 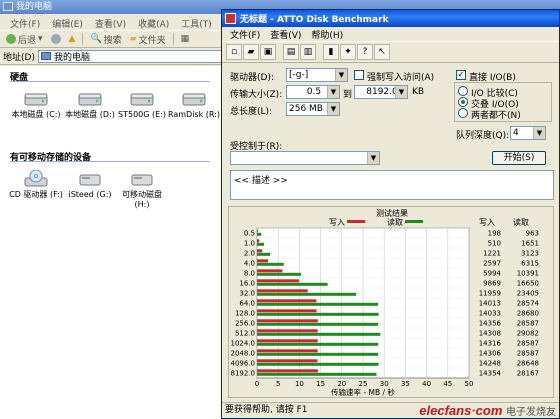 I want to click on write-value-label: 14316, so click(x=490, y=344).